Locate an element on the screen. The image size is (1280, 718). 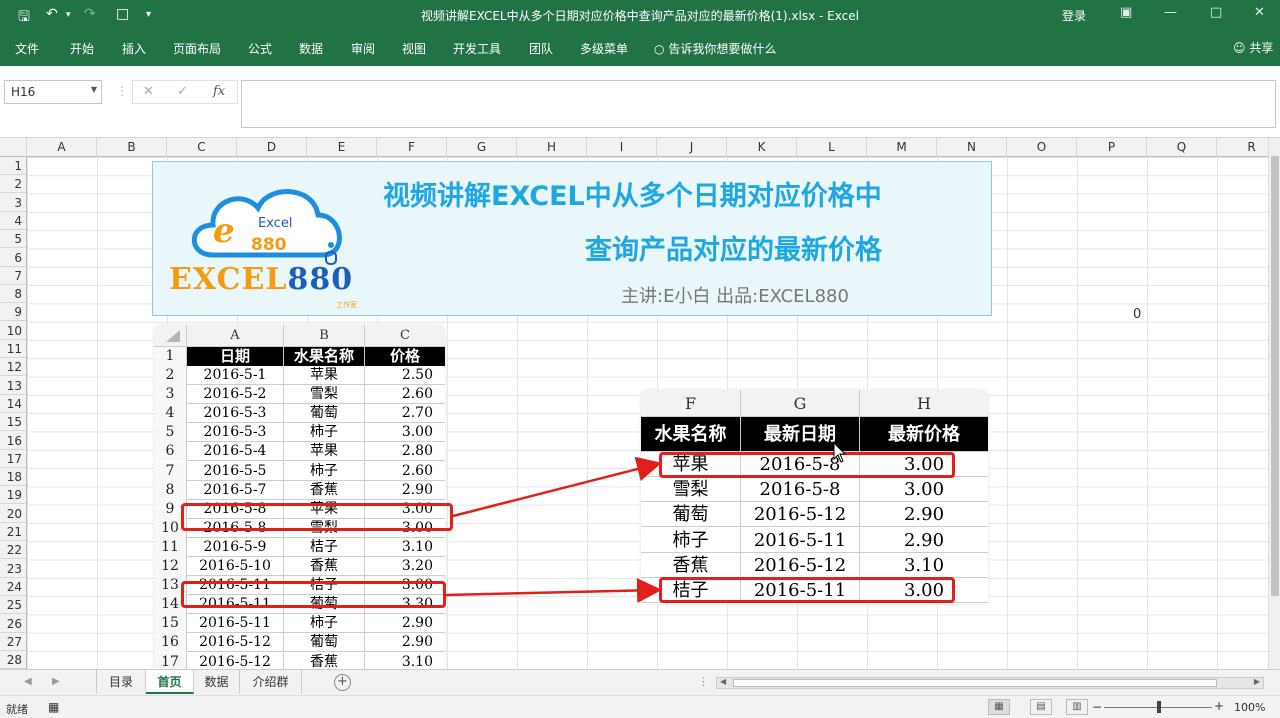
status-ready: 就绪 is located at coordinates (17, 709).